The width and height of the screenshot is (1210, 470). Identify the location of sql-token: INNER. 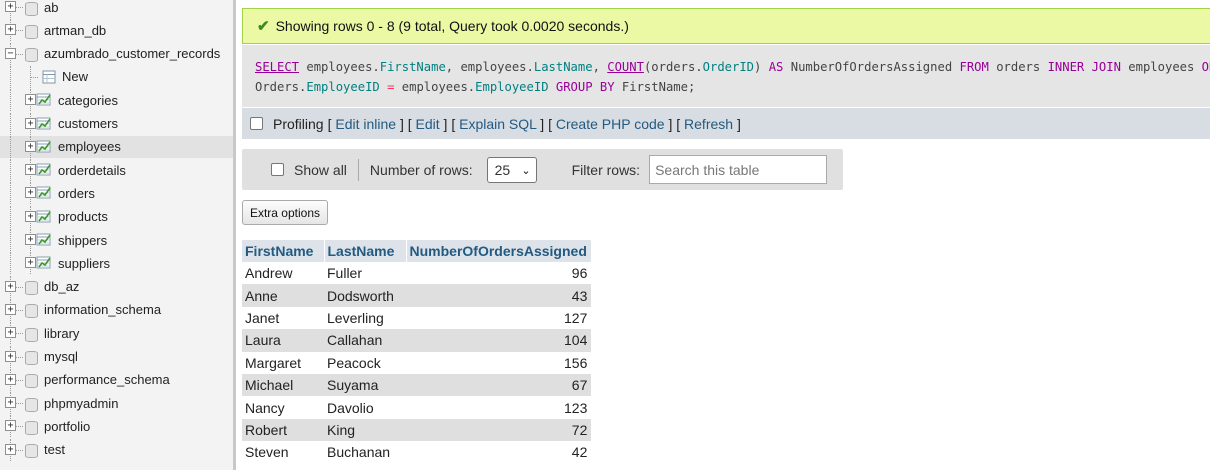
(1066, 67).